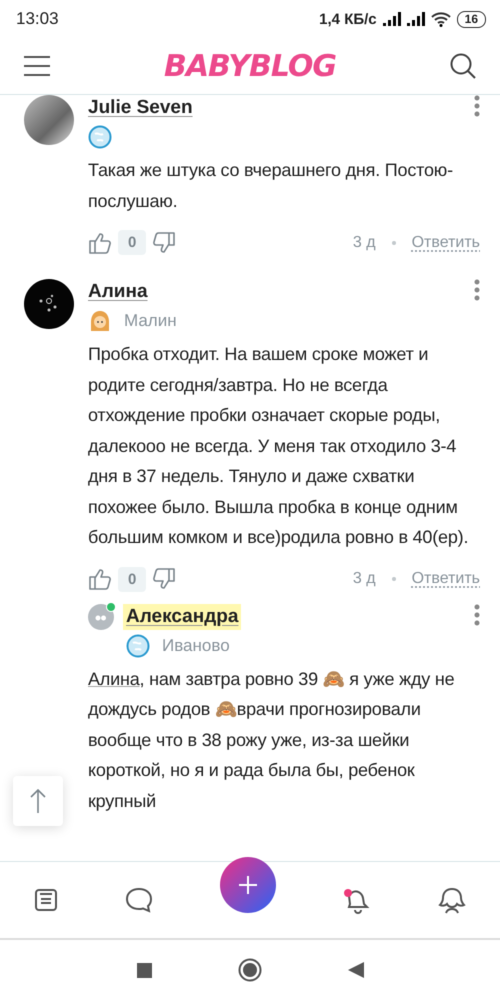  I want to click on network-speed: 1,4 КБ/с, so click(348, 19).